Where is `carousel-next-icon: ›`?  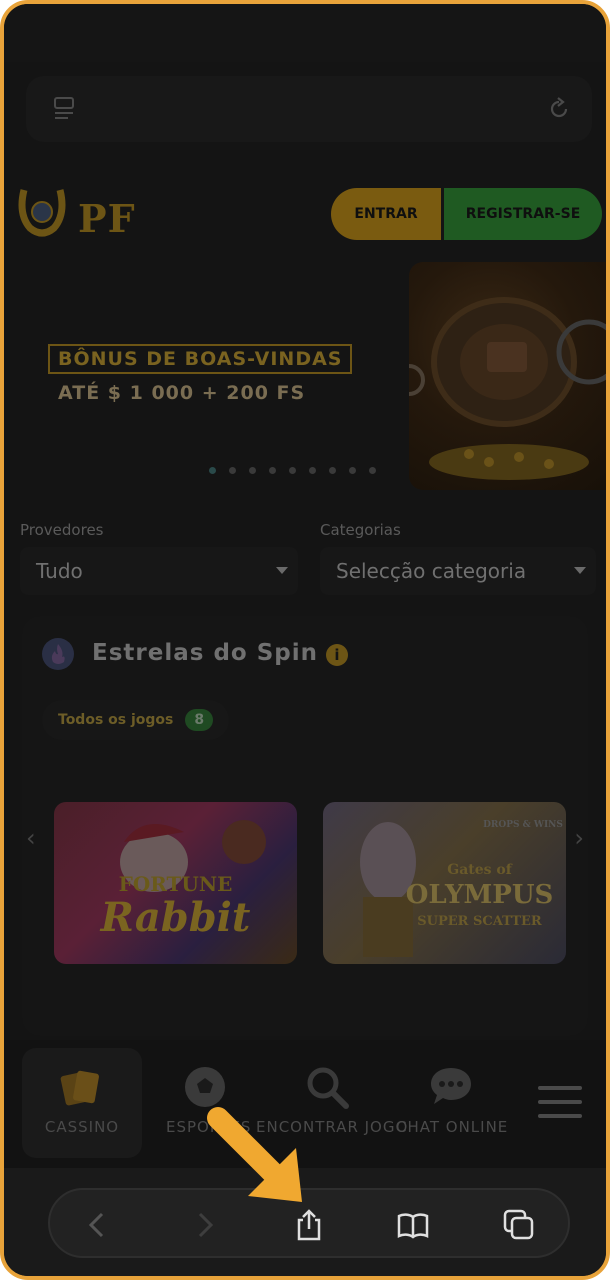
carousel-next-icon: › is located at coordinates (579, 838).